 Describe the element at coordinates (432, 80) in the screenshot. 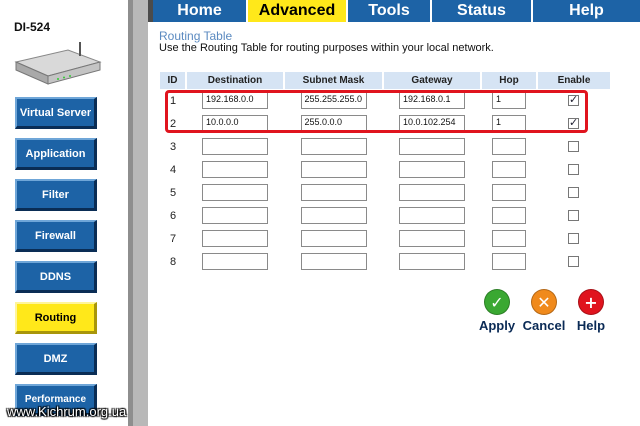

I see `col-gateway: Gateway` at that location.